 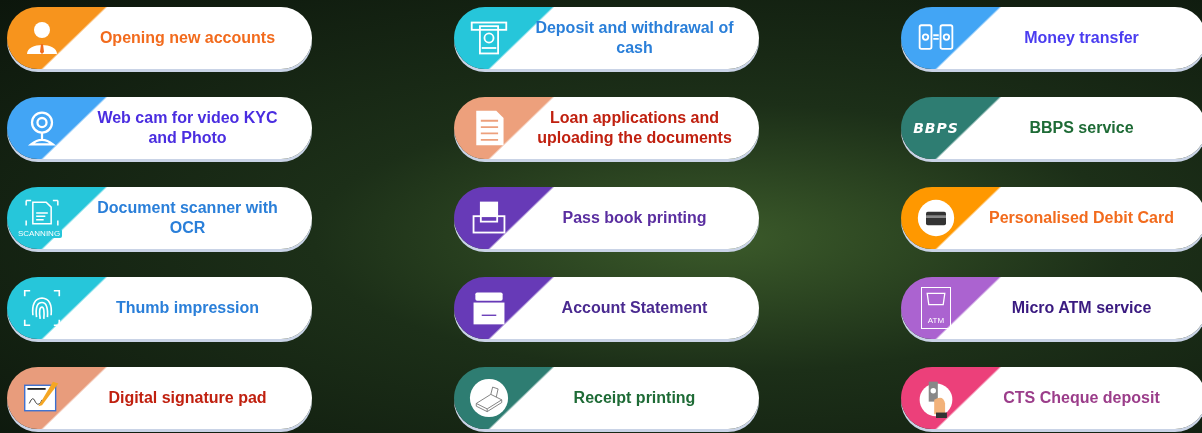 What do you see at coordinates (187, 218) in the screenshot?
I see `service-label: Document scanner with OCR` at bounding box center [187, 218].